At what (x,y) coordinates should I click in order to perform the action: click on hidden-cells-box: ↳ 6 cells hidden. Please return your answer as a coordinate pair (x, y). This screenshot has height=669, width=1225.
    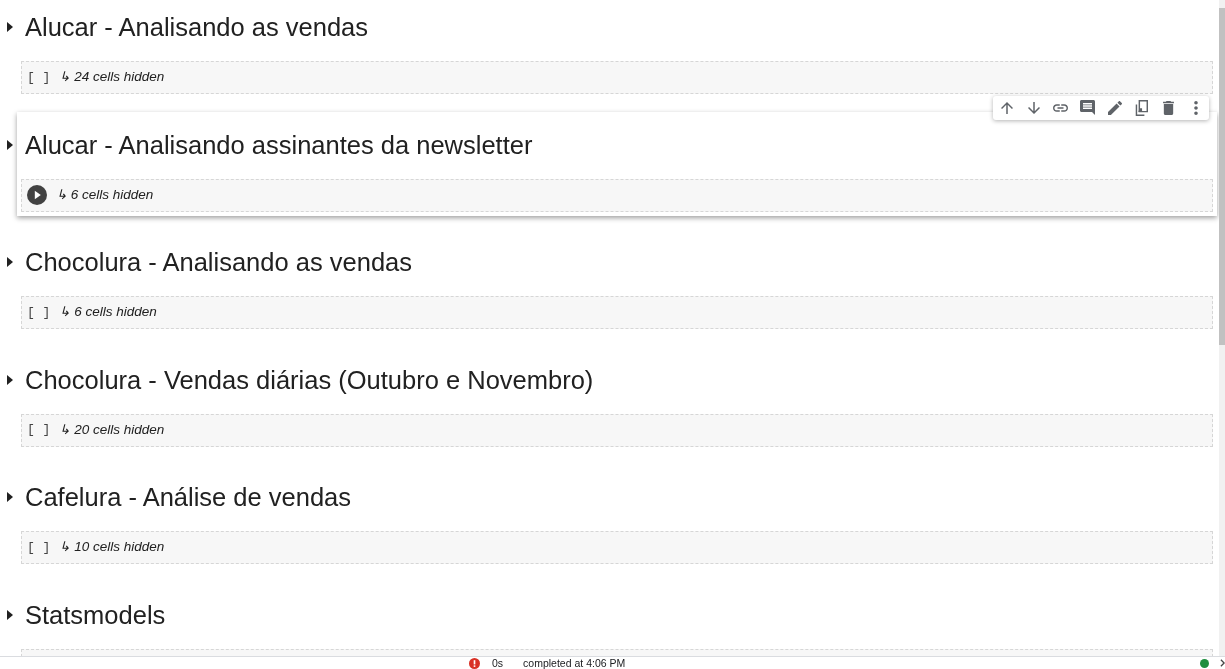
    Looking at the image, I should click on (617, 195).